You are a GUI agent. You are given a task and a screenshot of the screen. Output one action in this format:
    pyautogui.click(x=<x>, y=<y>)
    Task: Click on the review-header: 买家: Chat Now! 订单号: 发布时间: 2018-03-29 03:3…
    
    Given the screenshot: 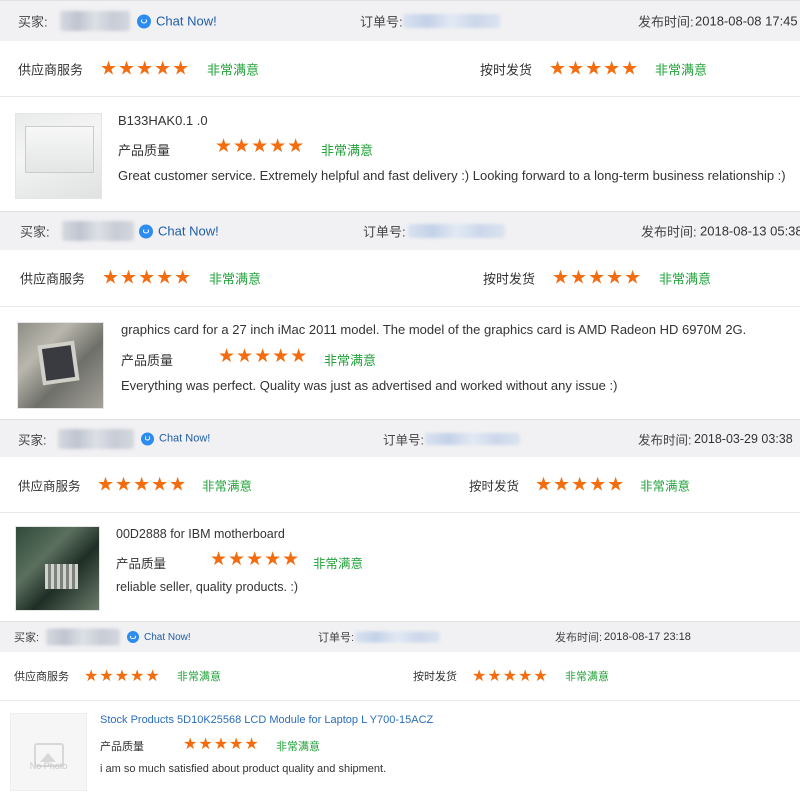 What is the action you would take?
    pyautogui.click(x=400, y=438)
    